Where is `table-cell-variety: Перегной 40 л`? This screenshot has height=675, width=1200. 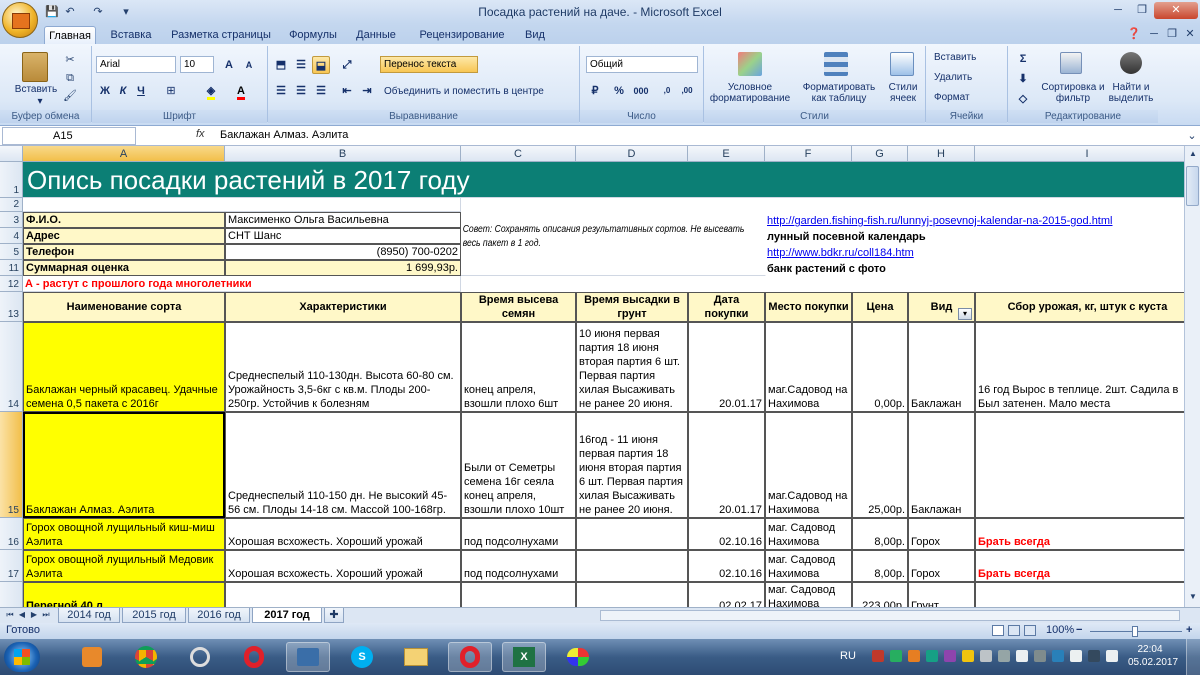
table-cell-variety: Перегной 40 л is located at coordinates (124, 594).